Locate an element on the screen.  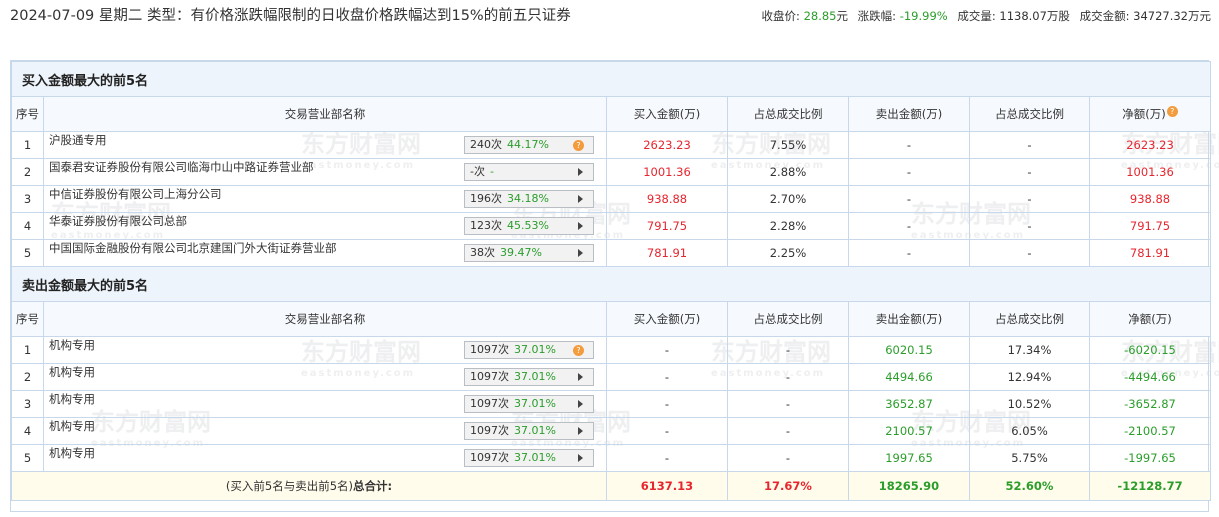
buy-amount: 1001.36 is located at coordinates (667, 172).